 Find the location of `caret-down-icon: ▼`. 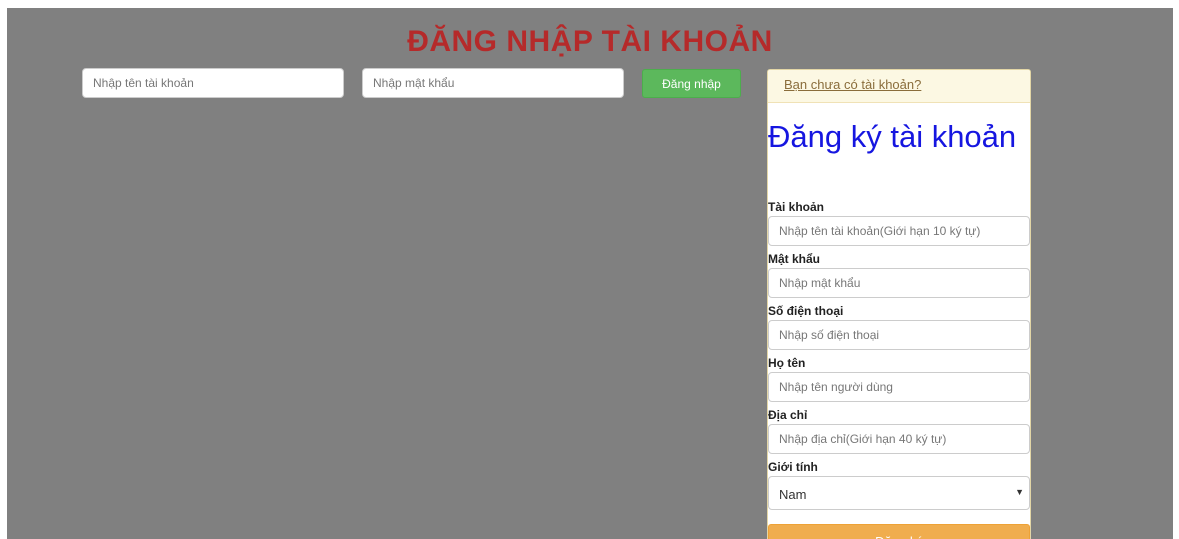

caret-down-icon: ▼ is located at coordinates (1019, 492).